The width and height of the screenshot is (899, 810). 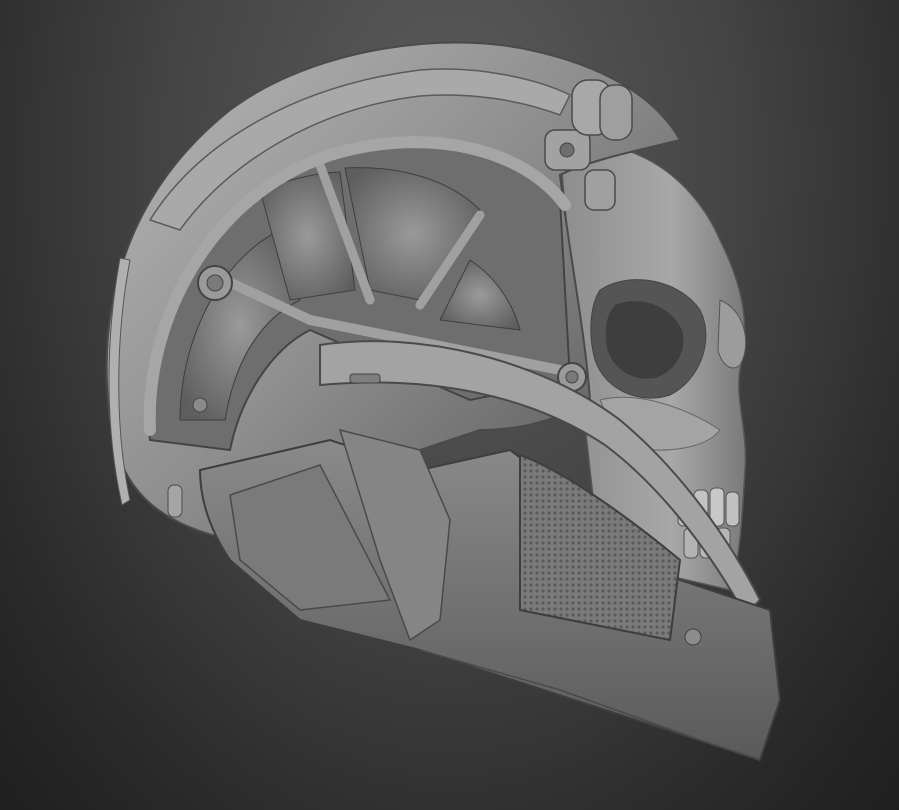 I want to click on bolt-left, so click(x=215, y=283).